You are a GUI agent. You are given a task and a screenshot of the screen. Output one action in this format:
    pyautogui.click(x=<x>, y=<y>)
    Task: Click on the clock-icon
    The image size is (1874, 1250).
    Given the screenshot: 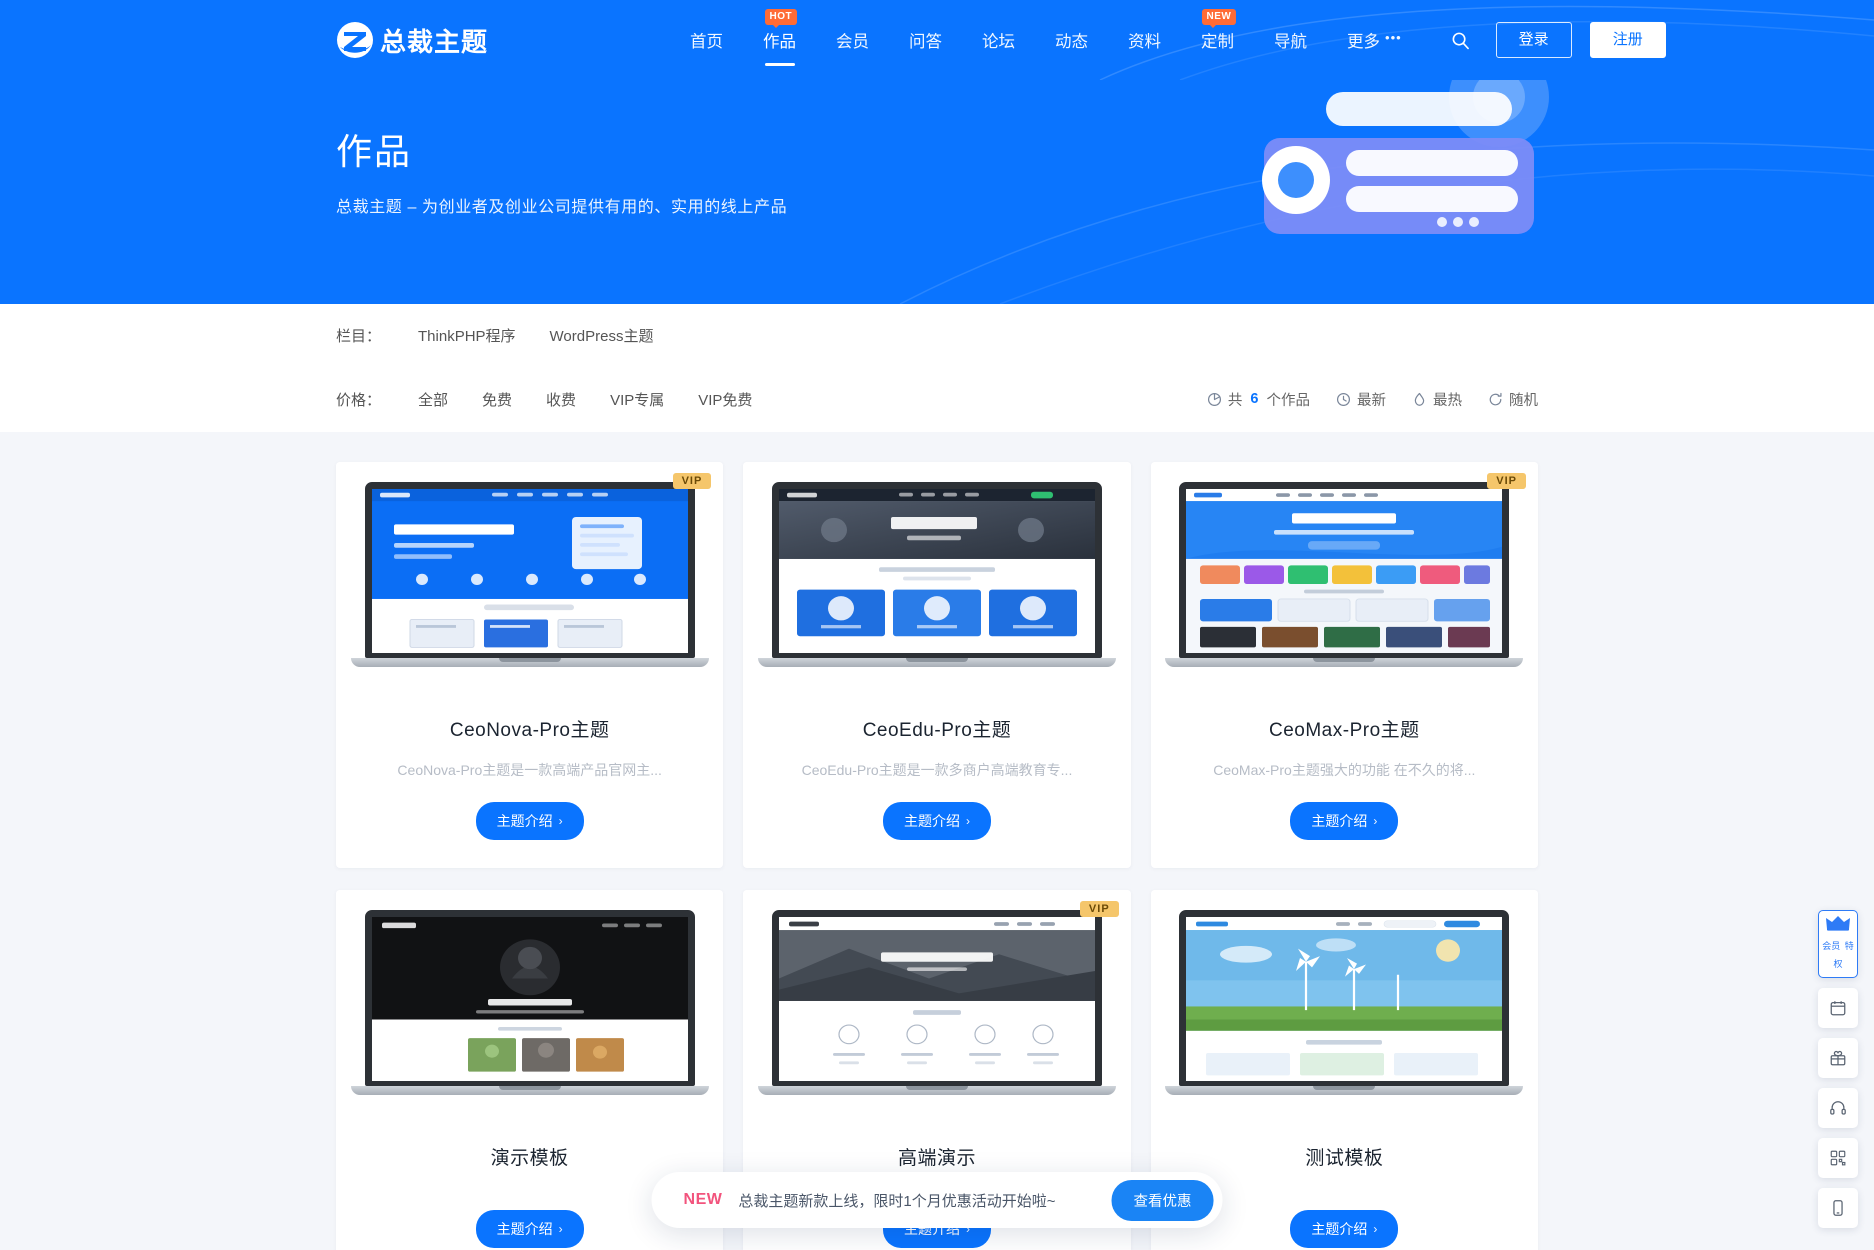 What is the action you would take?
    pyautogui.click(x=1343, y=399)
    